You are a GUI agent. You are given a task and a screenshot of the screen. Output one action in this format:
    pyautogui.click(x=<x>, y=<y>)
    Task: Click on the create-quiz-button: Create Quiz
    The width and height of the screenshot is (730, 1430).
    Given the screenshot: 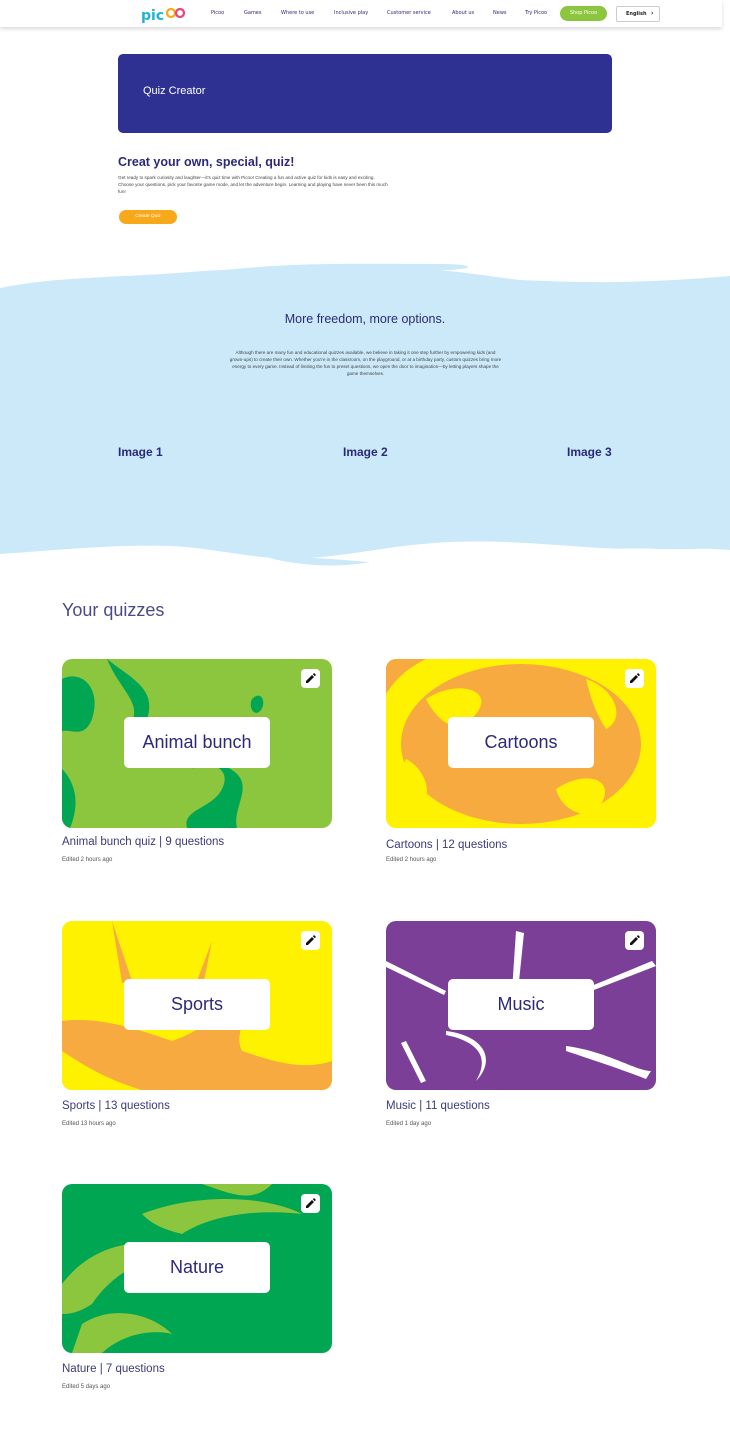 What is the action you would take?
    pyautogui.click(x=148, y=217)
    